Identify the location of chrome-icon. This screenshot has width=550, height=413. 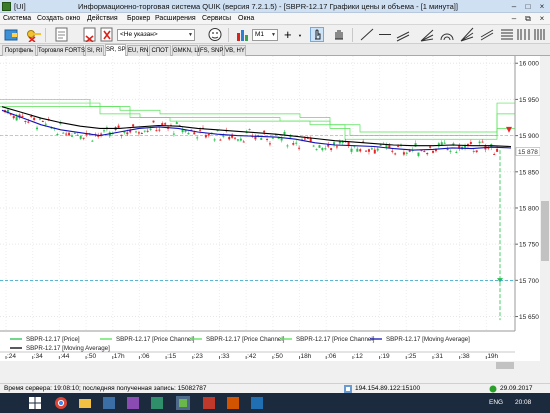
(61, 403).